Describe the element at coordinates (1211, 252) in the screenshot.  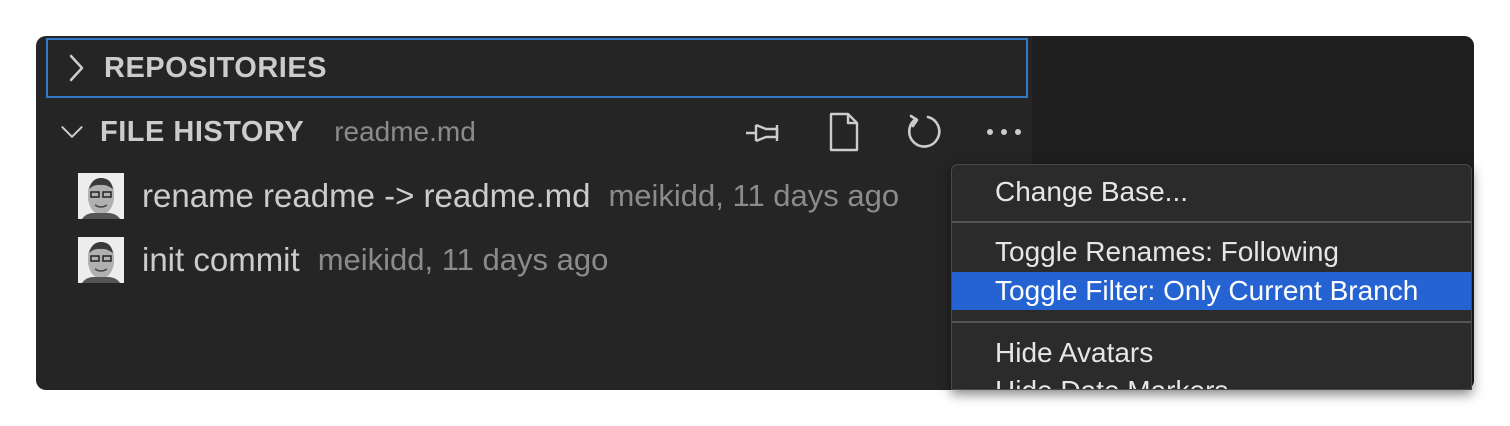
I see `menu-item-toggle-renames: Toggle Renames: Following` at that location.